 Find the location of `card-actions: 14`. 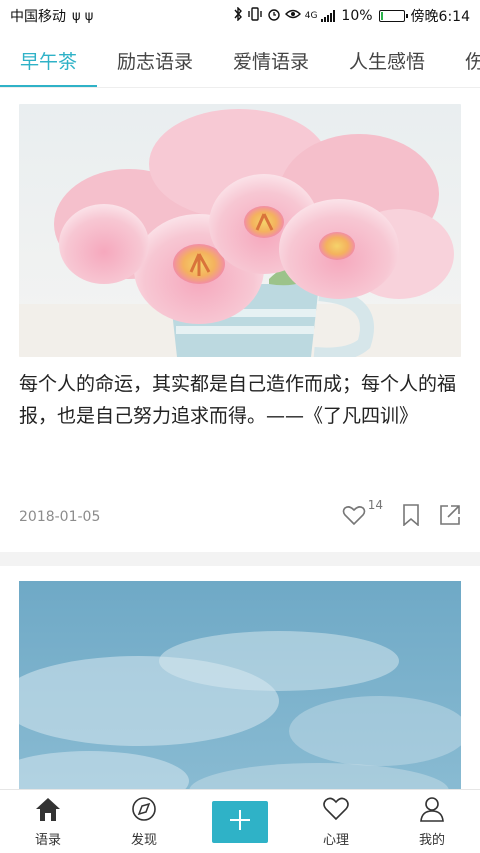

card-actions: 14 is located at coordinates (401, 514).